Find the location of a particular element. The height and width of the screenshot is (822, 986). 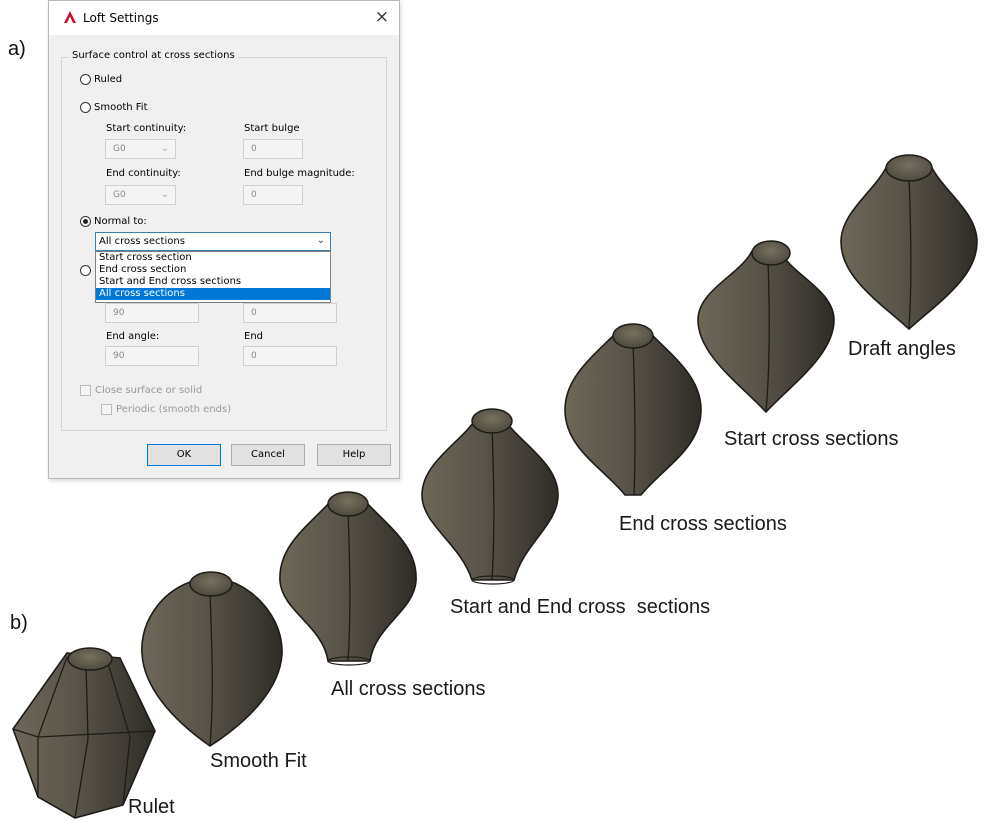

cancel-button: Cancel is located at coordinates (268, 455).